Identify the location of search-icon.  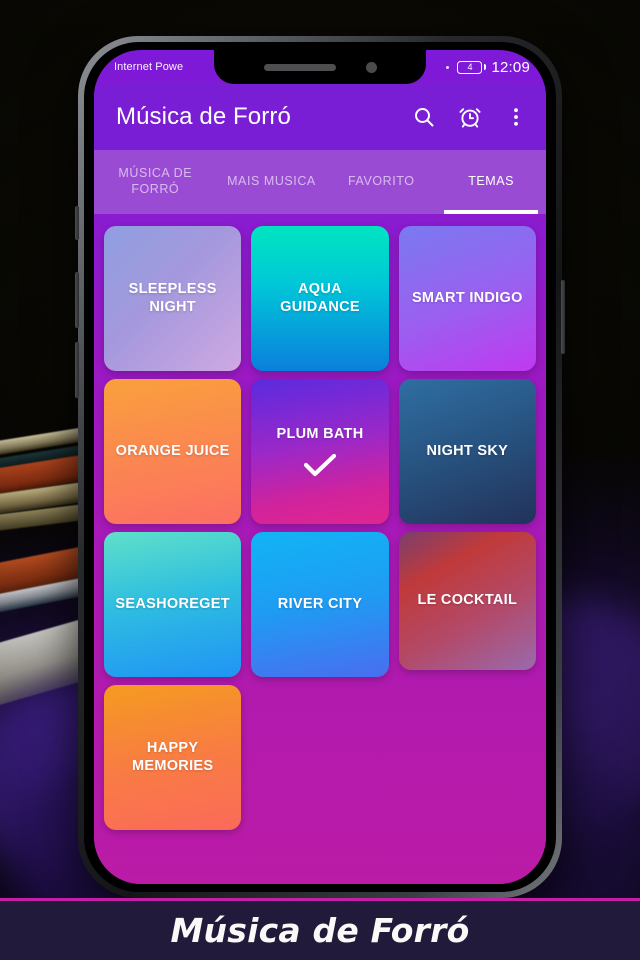
(424, 117).